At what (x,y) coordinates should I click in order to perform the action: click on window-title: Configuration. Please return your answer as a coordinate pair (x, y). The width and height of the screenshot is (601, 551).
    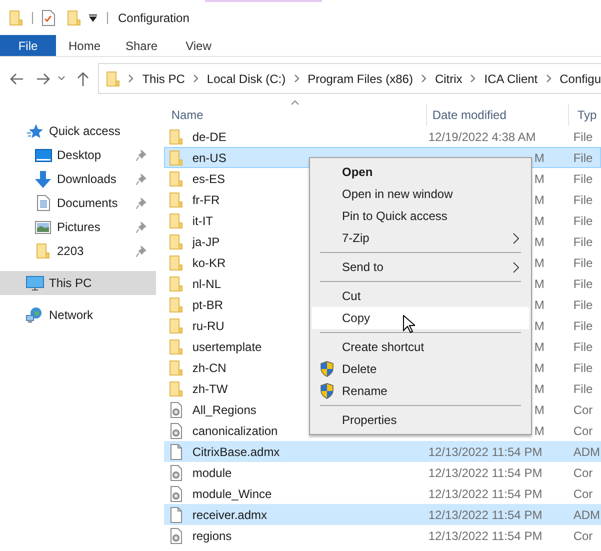
    Looking at the image, I should click on (154, 18).